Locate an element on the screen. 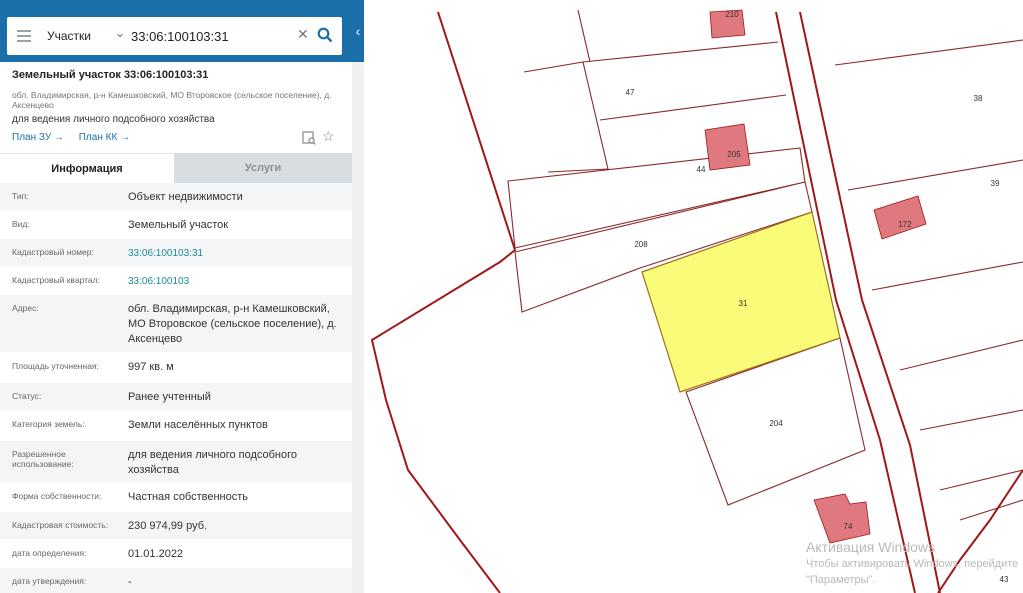 The image size is (1023, 593). category-selector: Участки is located at coordinates (69, 36).